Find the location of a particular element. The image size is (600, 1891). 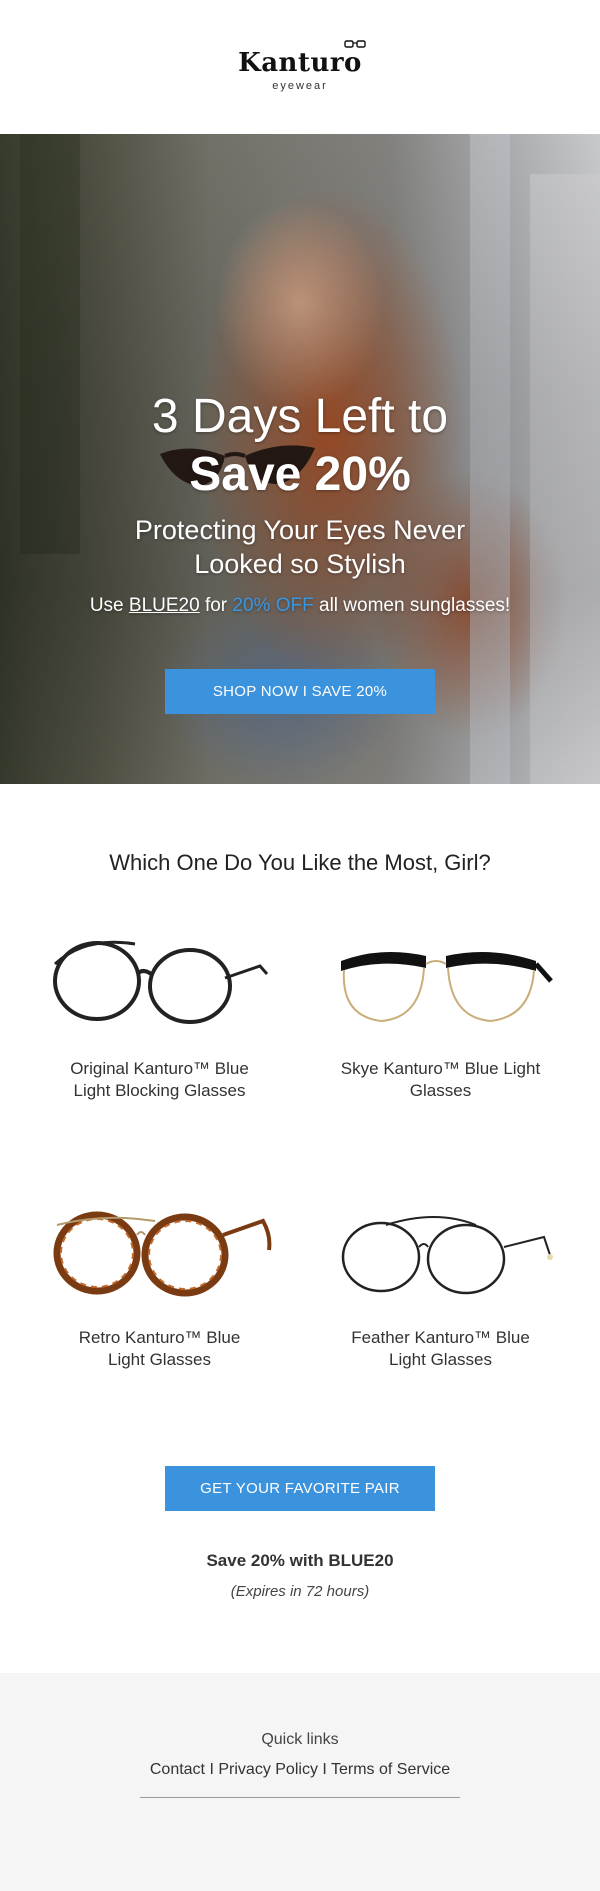

product-card: Retro Kanturo™ Blue Light Glasses is located at coordinates (159, 1329).